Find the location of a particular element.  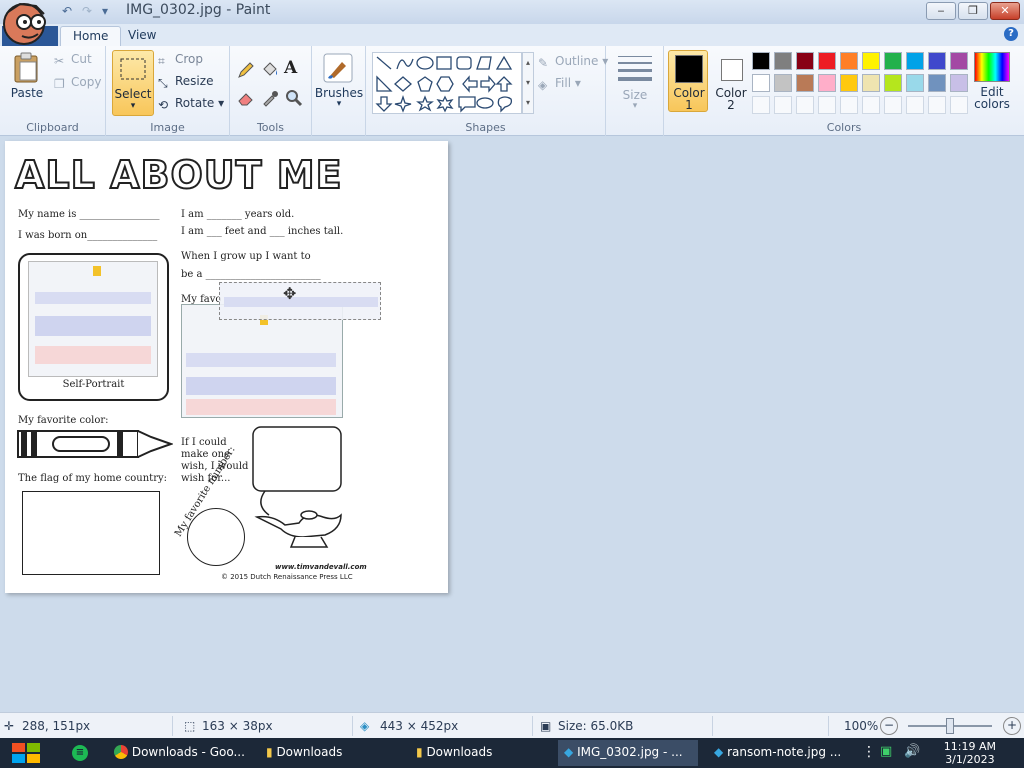

select-button: Select ▾ is located at coordinates (133, 83).